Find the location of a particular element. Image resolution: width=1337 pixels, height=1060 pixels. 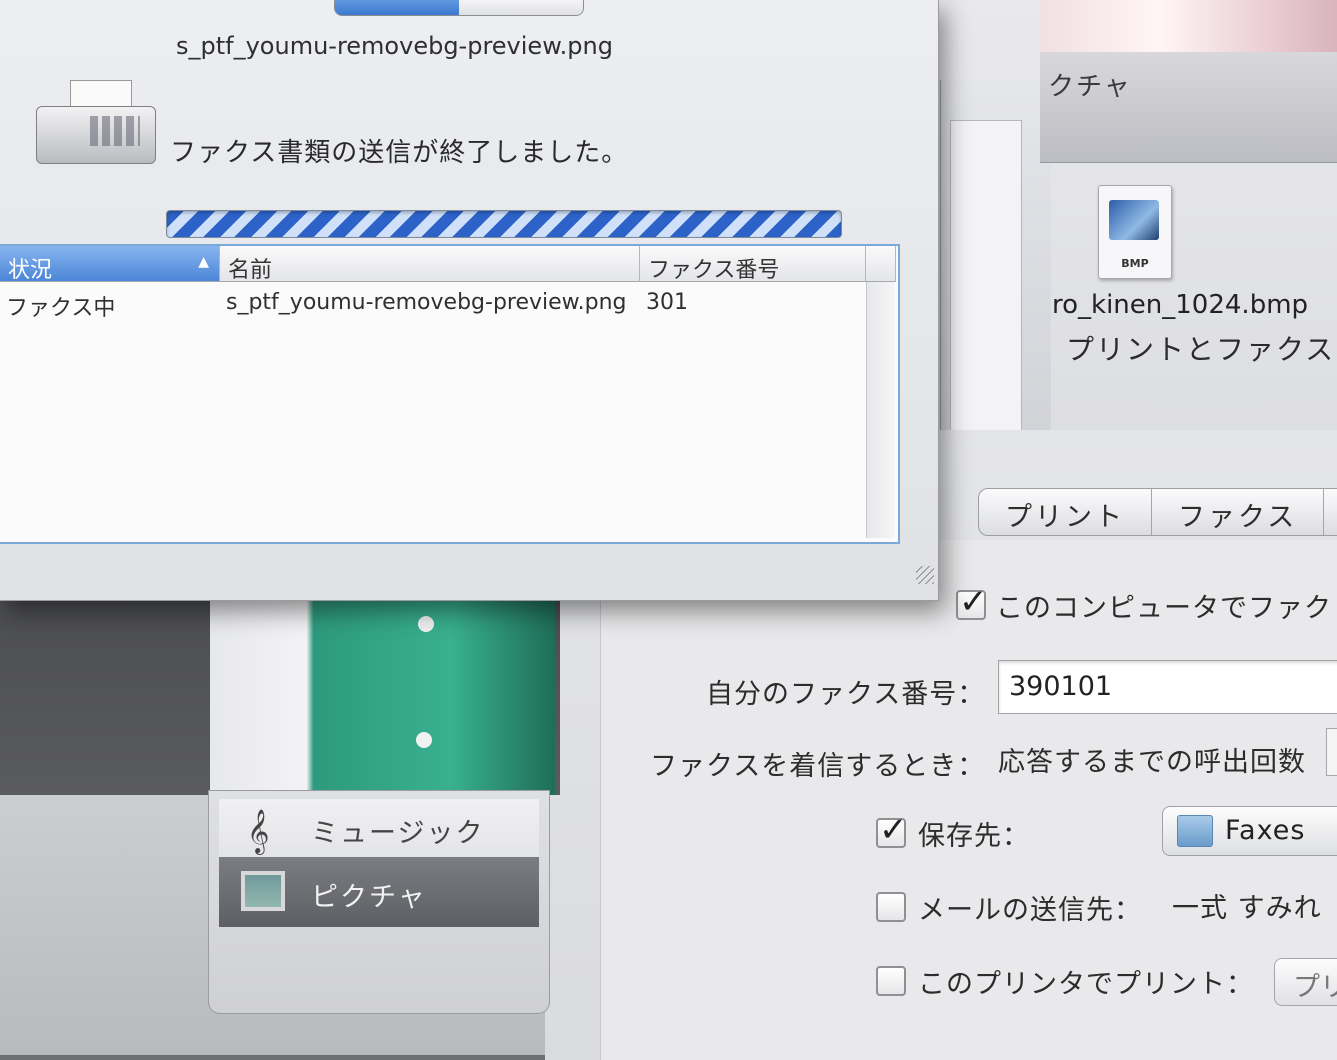

job-fax-number-cell: 301 is located at coordinates (667, 302).